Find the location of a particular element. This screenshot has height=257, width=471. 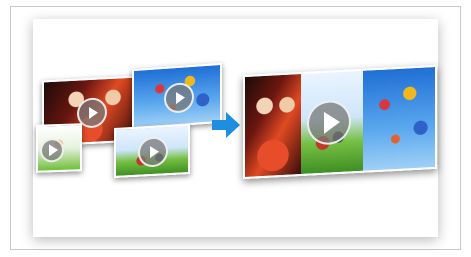

video-thumbnail-green is located at coordinates (59, 148).